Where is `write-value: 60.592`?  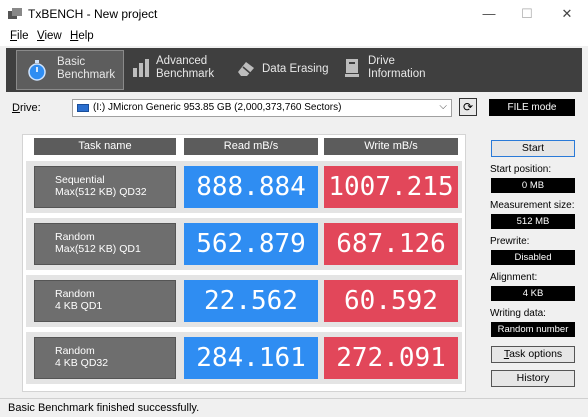 write-value: 60.592 is located at coordinates (391, 301).